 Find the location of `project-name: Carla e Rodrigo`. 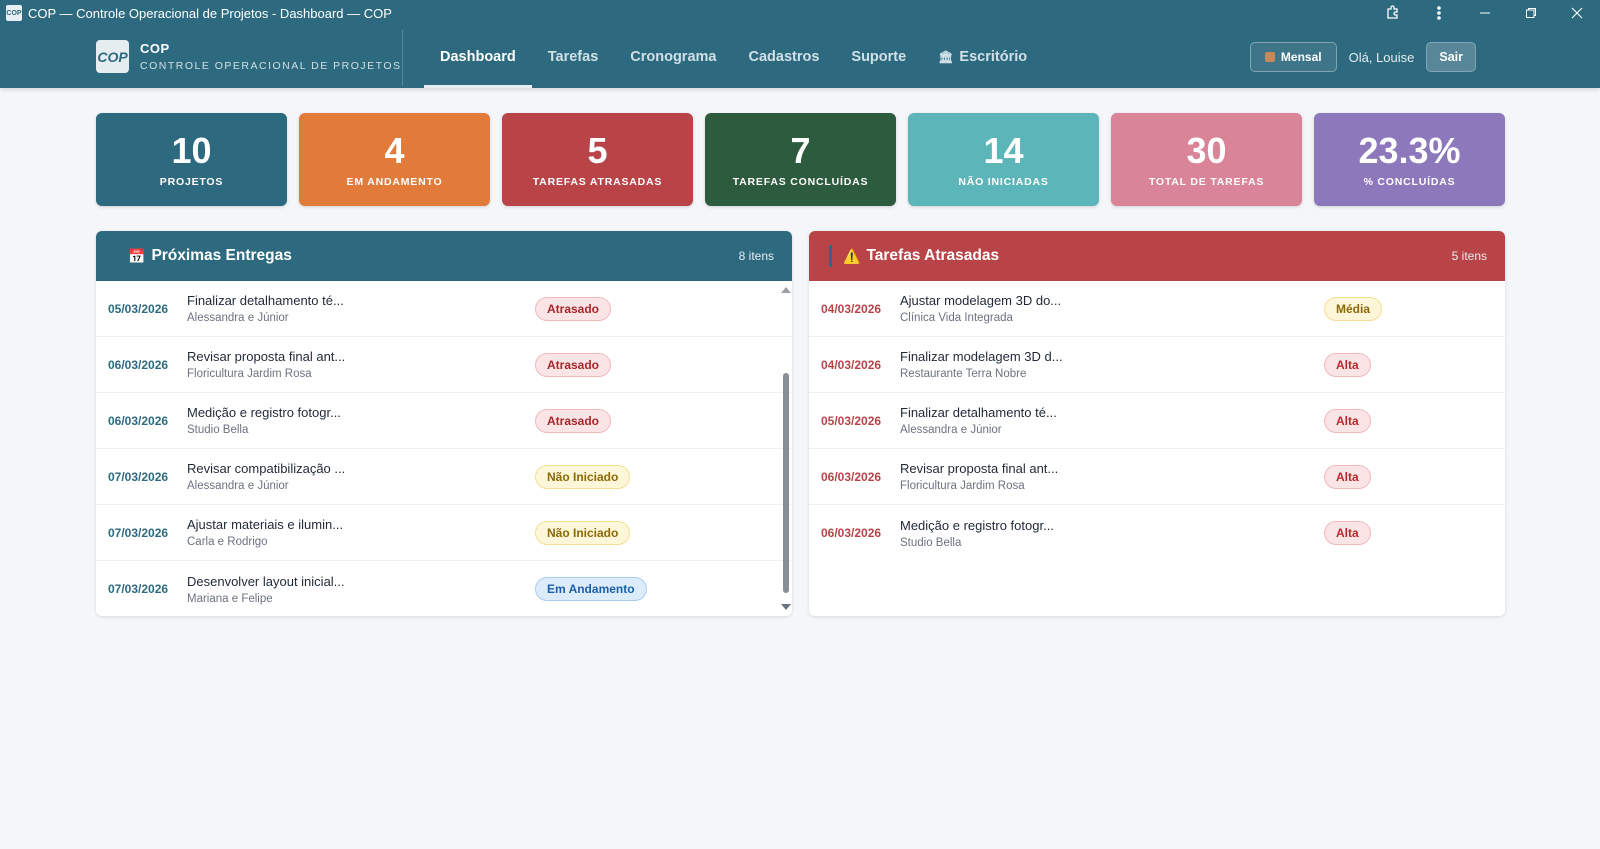

project-name: Carla e Rodrigo is located at coordinates (227, 542).